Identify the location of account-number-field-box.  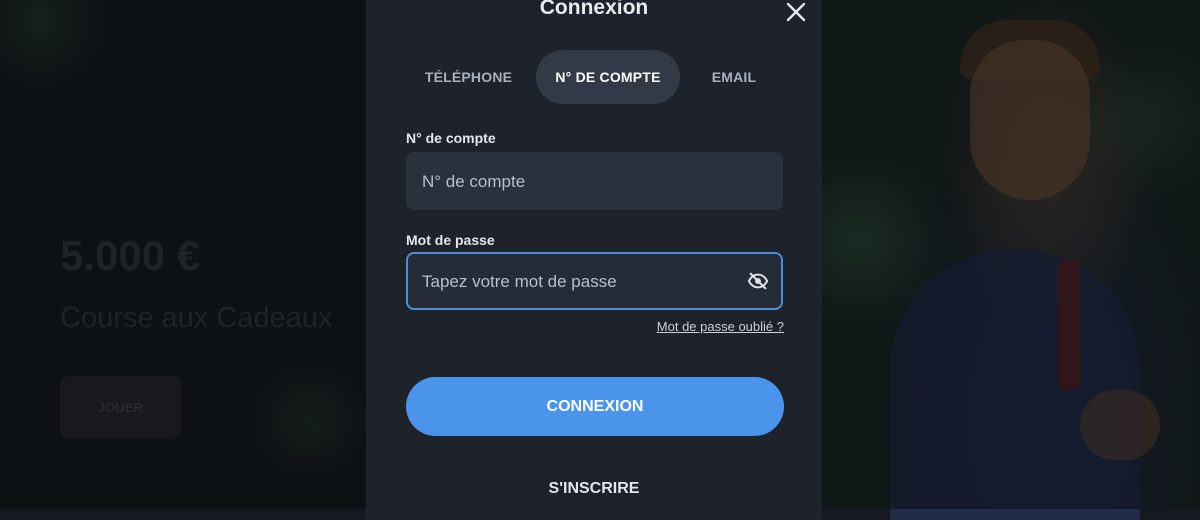
(594, 182).